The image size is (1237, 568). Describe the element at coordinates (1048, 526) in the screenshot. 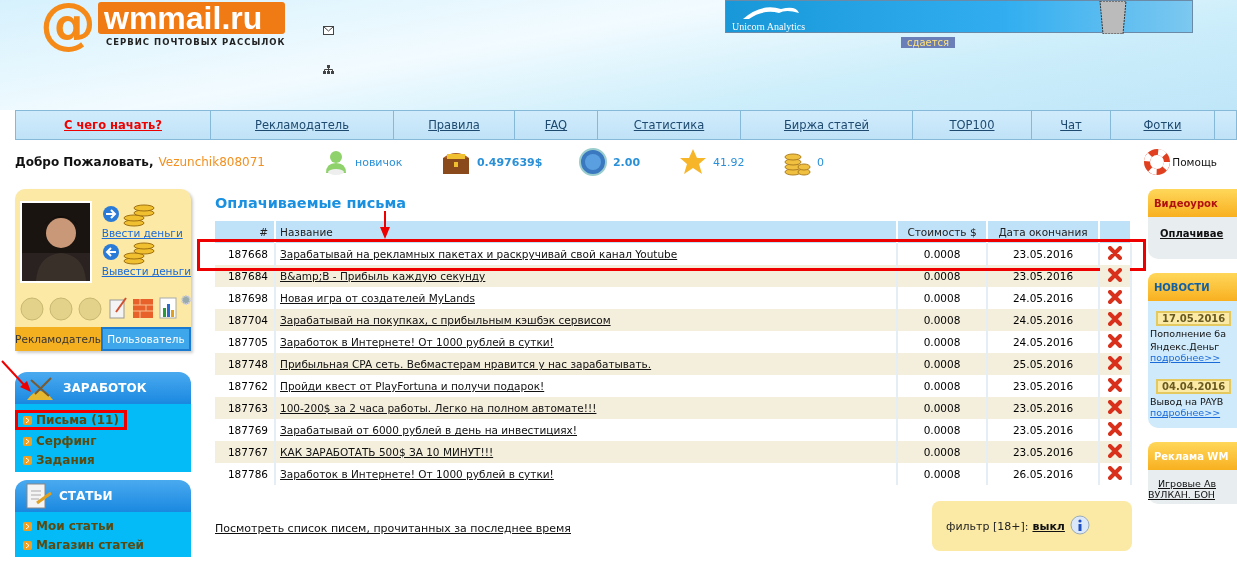

I see `filter-toggle: выкл` at that location.